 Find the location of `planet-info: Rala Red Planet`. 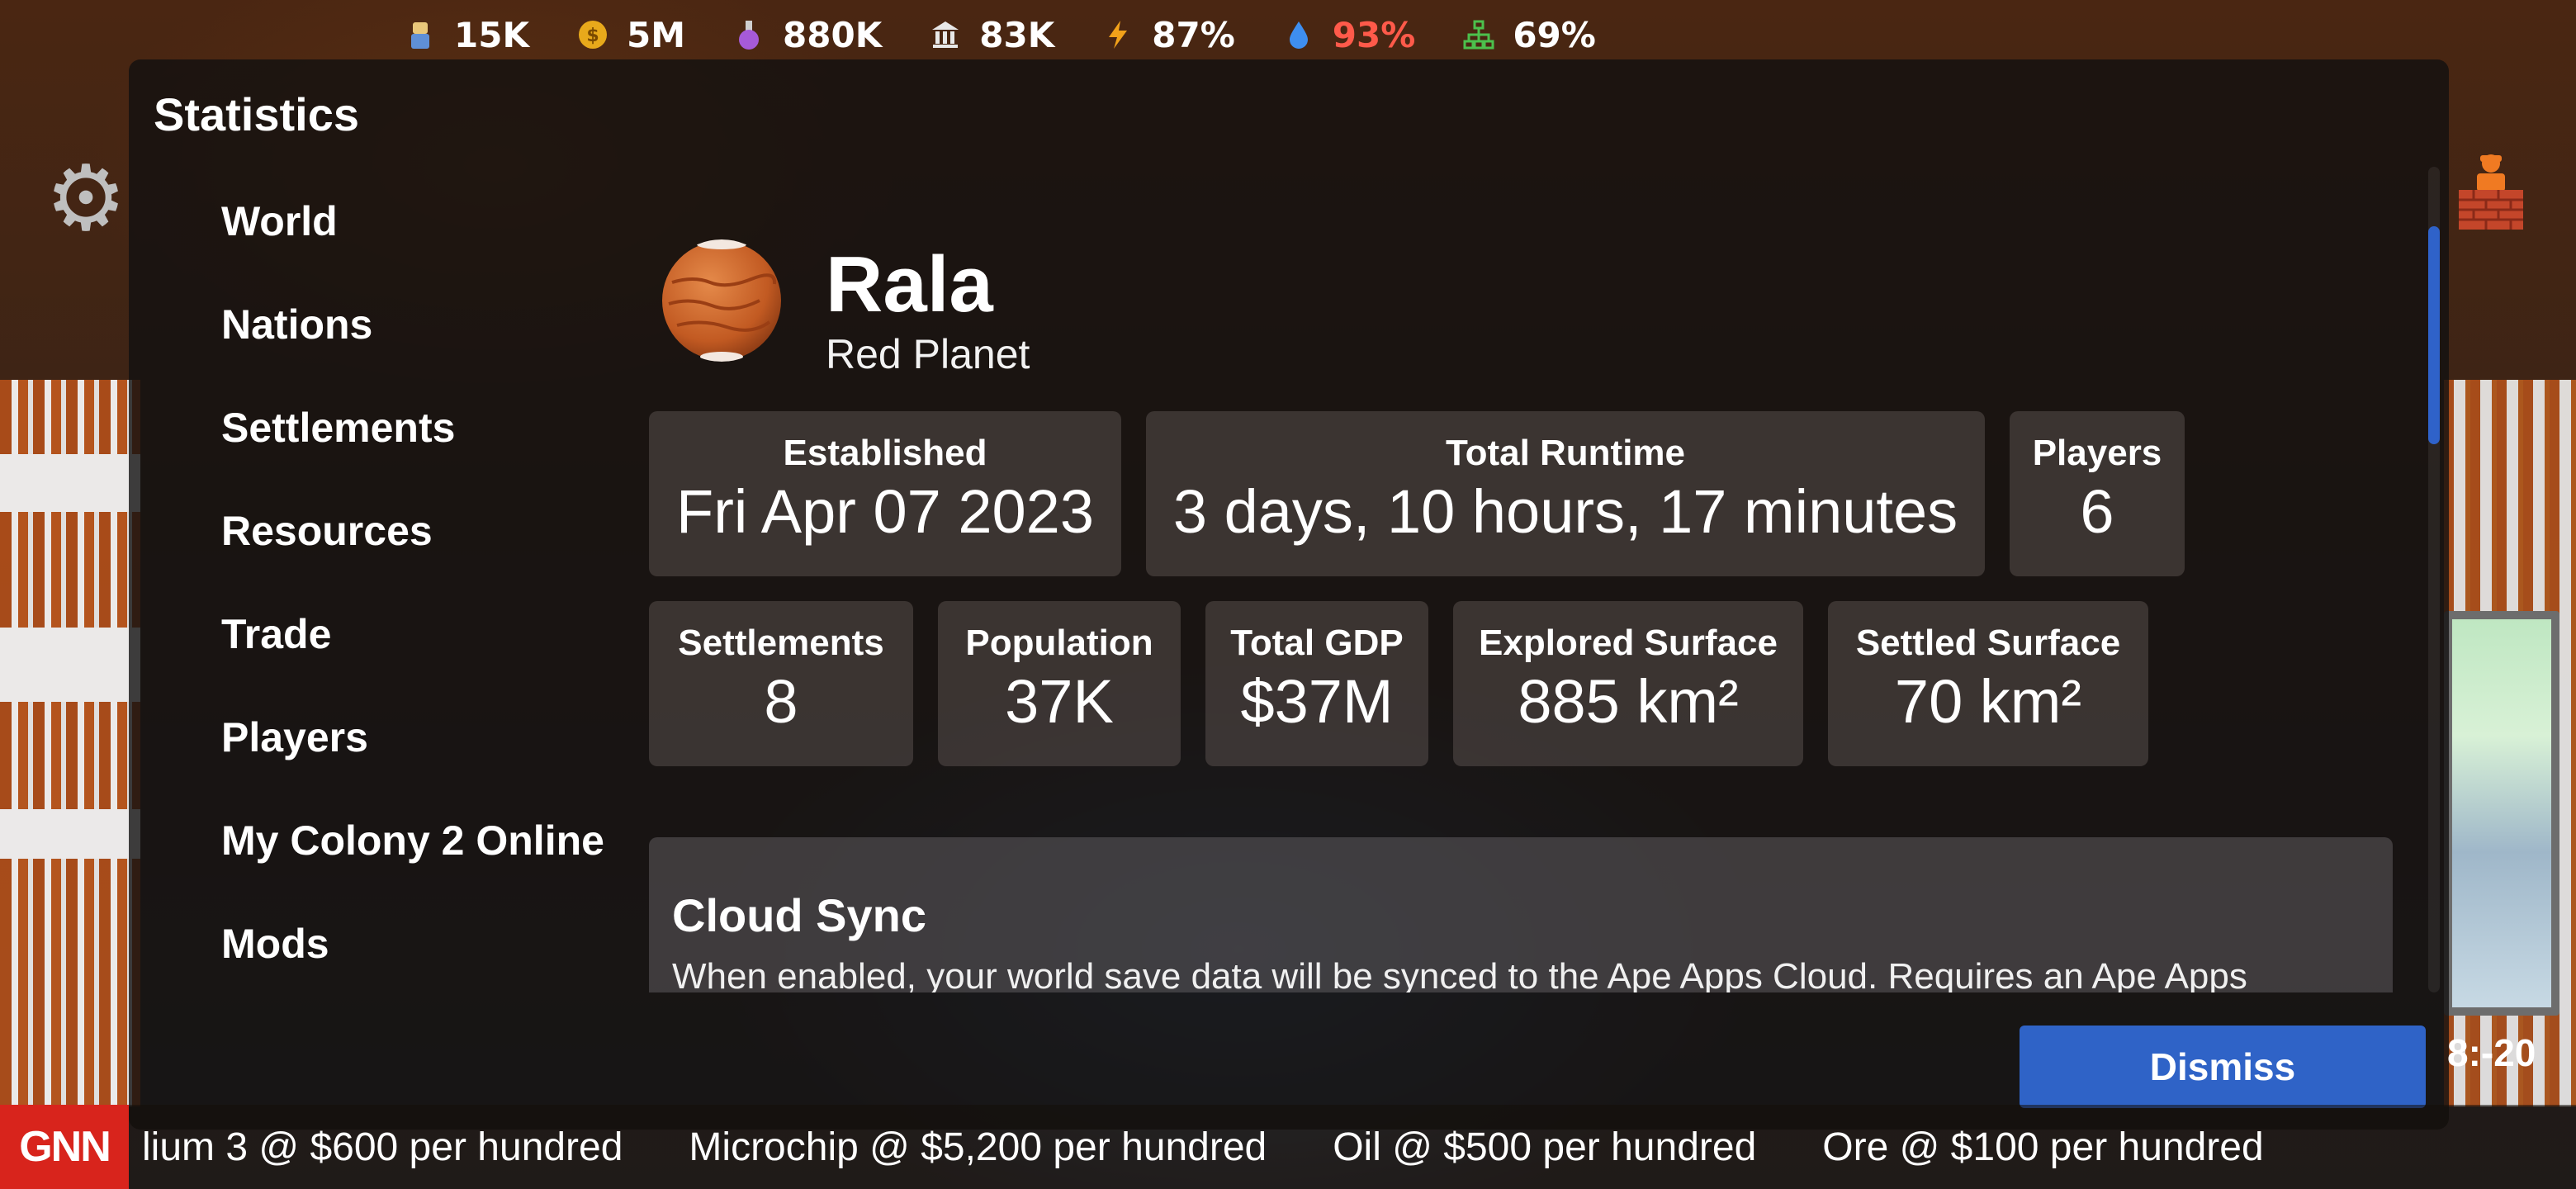

planet-info: Rala Red Planet is located at coordinates (928, 308).